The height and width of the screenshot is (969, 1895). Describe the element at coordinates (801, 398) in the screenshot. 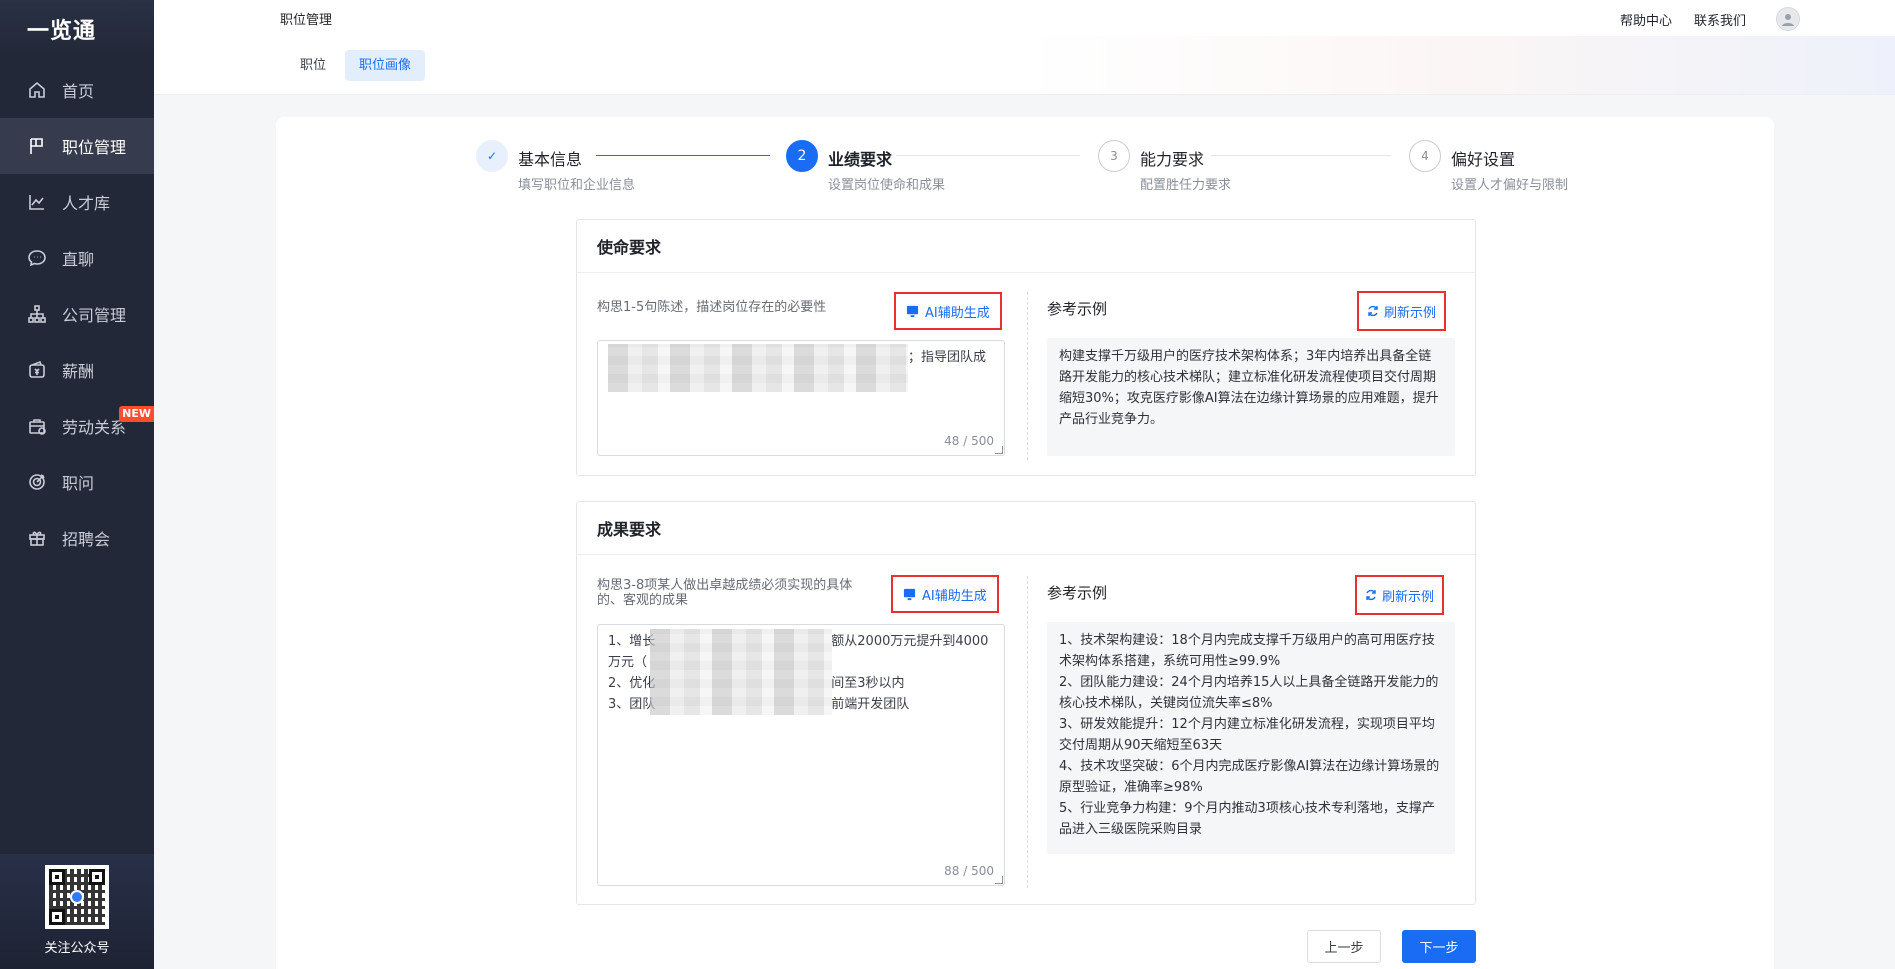

I see `mission-textarea: ；指导团队成 48 / 500` at that location.